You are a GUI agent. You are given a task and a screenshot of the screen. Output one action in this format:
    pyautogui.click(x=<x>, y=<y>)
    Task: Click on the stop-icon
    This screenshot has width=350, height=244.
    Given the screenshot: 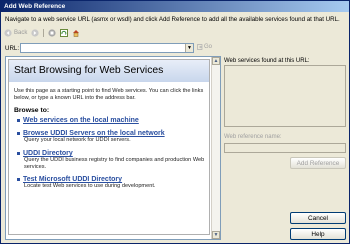 What is the action you would take?
    pyautogui.click(x=52, y=33)
    